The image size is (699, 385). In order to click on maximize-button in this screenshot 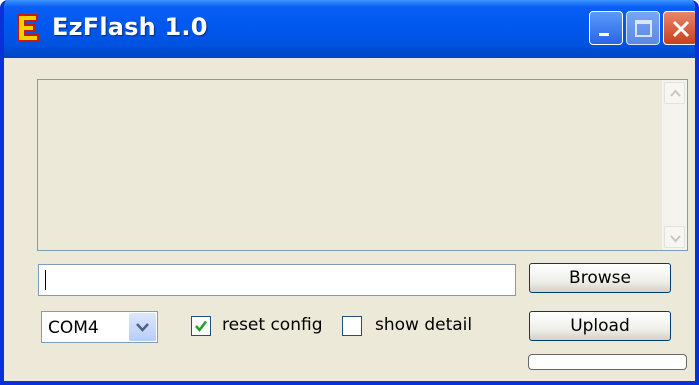, I will do `click(643, 28)`.